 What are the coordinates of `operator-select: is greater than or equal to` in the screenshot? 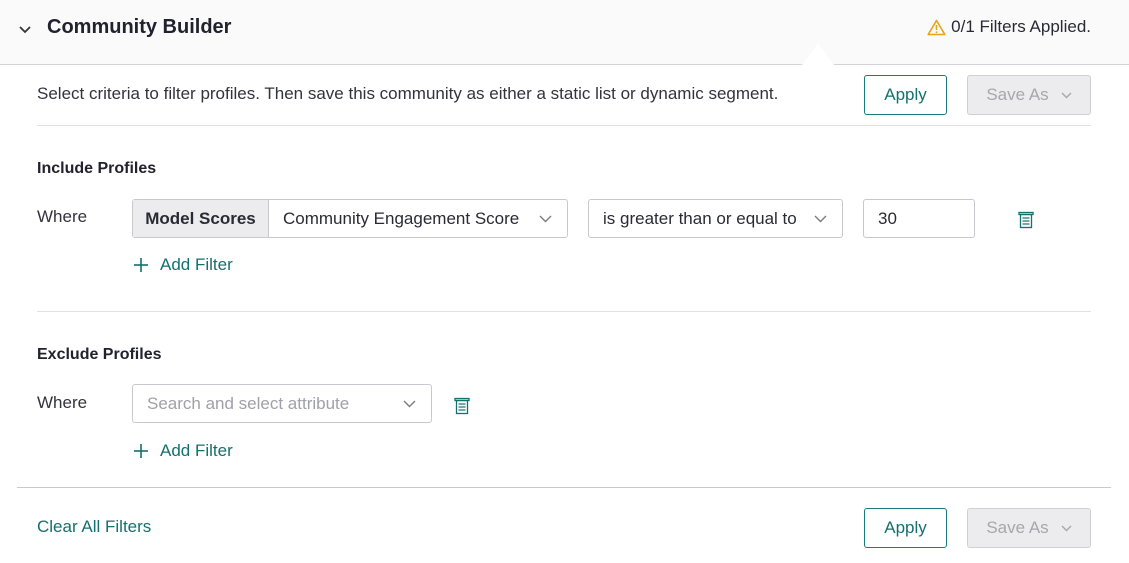 It's located at (715, 218).